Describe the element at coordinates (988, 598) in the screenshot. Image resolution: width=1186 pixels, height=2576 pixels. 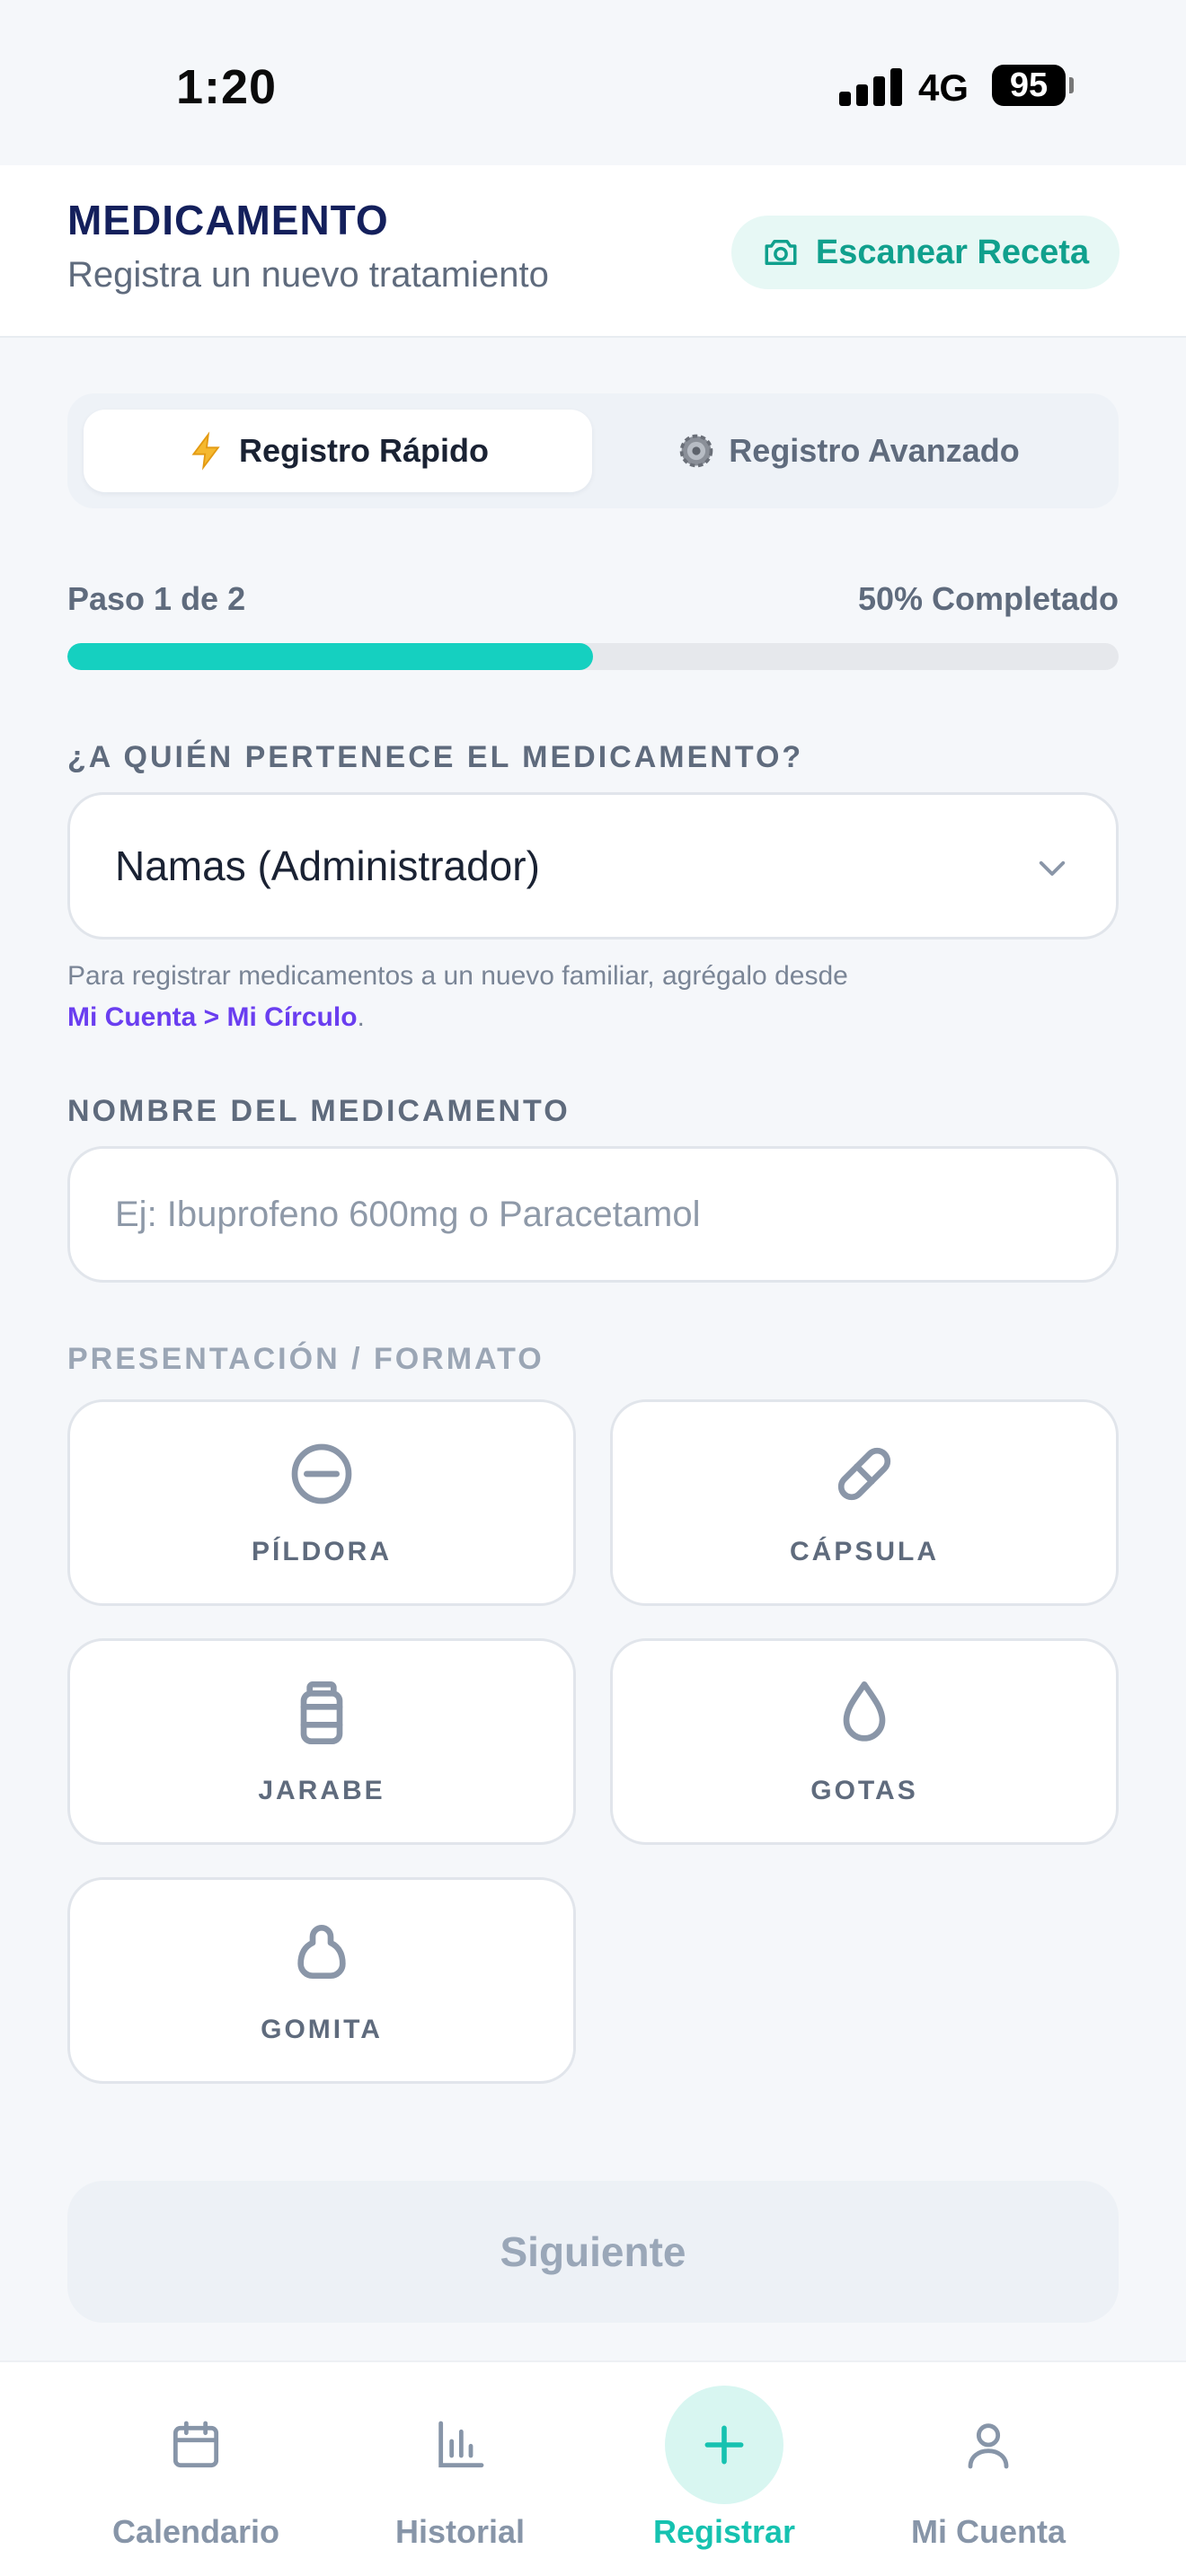
I see `progress-percentage: 50% Completado` at that location.